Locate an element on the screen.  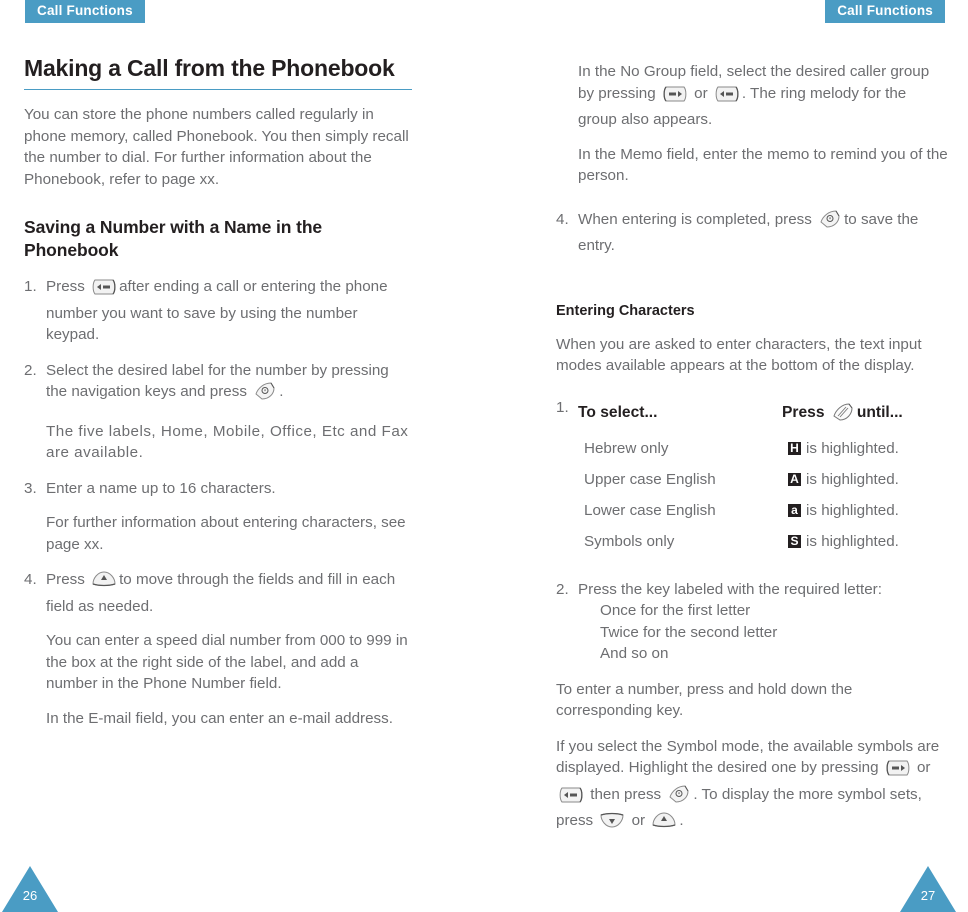
substep-once: Once for the first letter is located at coordinates (675, 610).